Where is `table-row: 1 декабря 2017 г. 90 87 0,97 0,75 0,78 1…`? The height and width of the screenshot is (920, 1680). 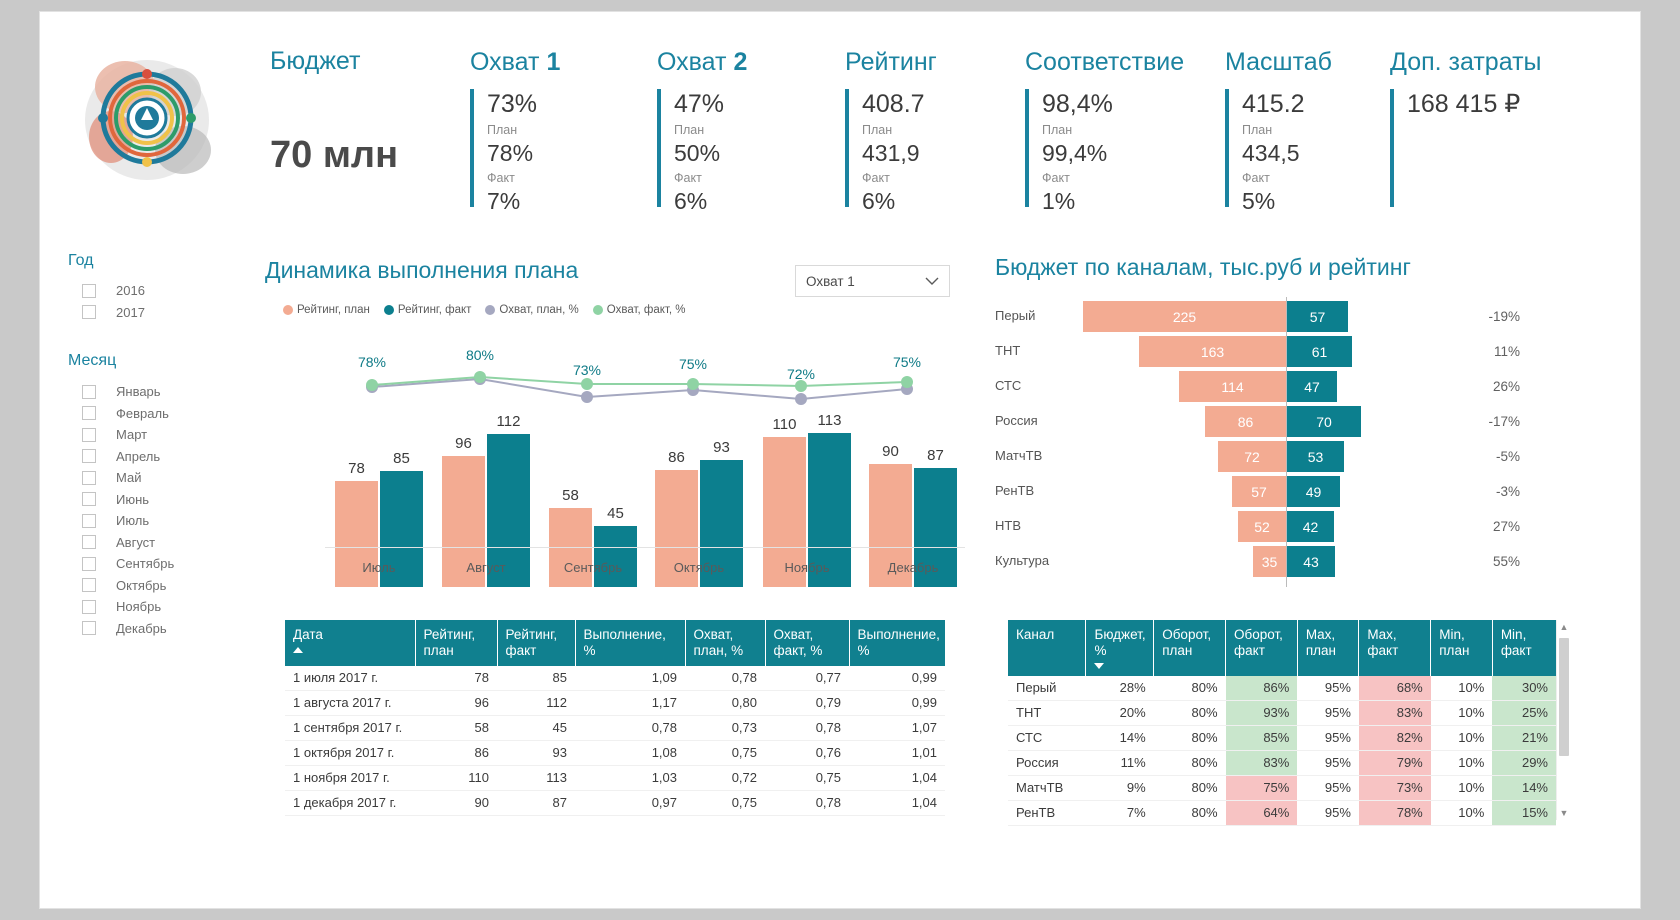
table-row: 1 декабря 2017 г. 90 87 0,97 0,75 0,78 1… is located at coordinates (615, 803).